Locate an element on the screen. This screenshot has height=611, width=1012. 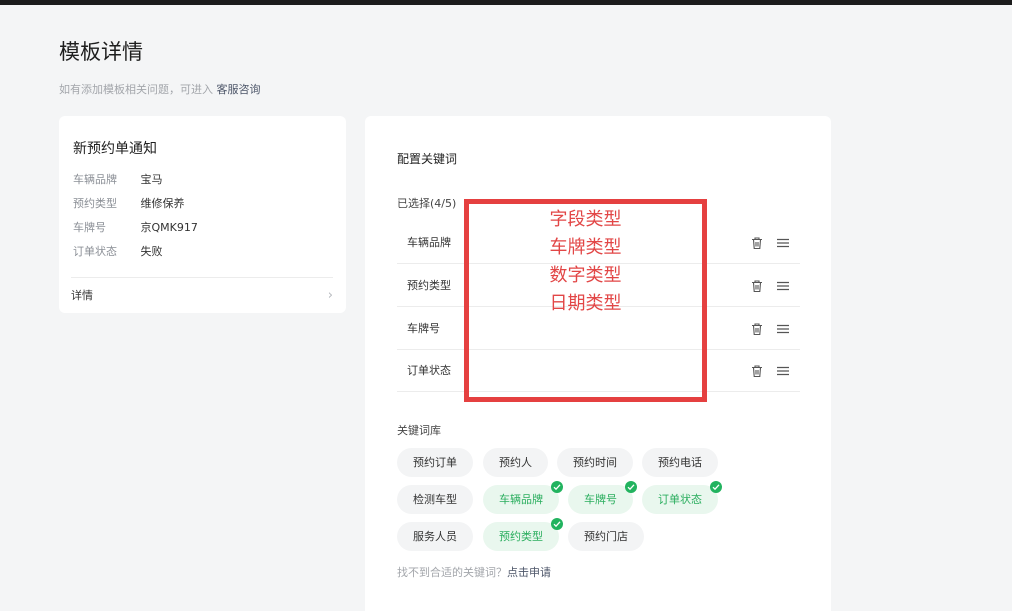
keyword-hint: 找不到合适的关键词？点击申请 is located at coordinates (474, 572).